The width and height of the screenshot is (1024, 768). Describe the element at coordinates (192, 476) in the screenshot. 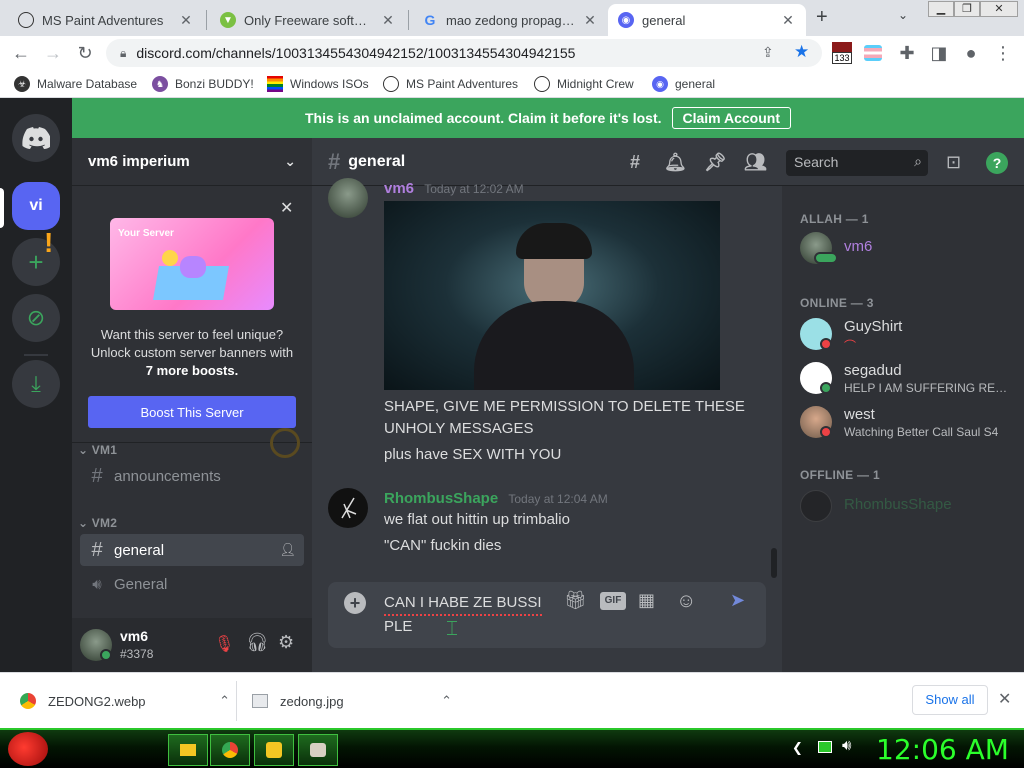

I see `channel-announcements: # announcements` at that location.